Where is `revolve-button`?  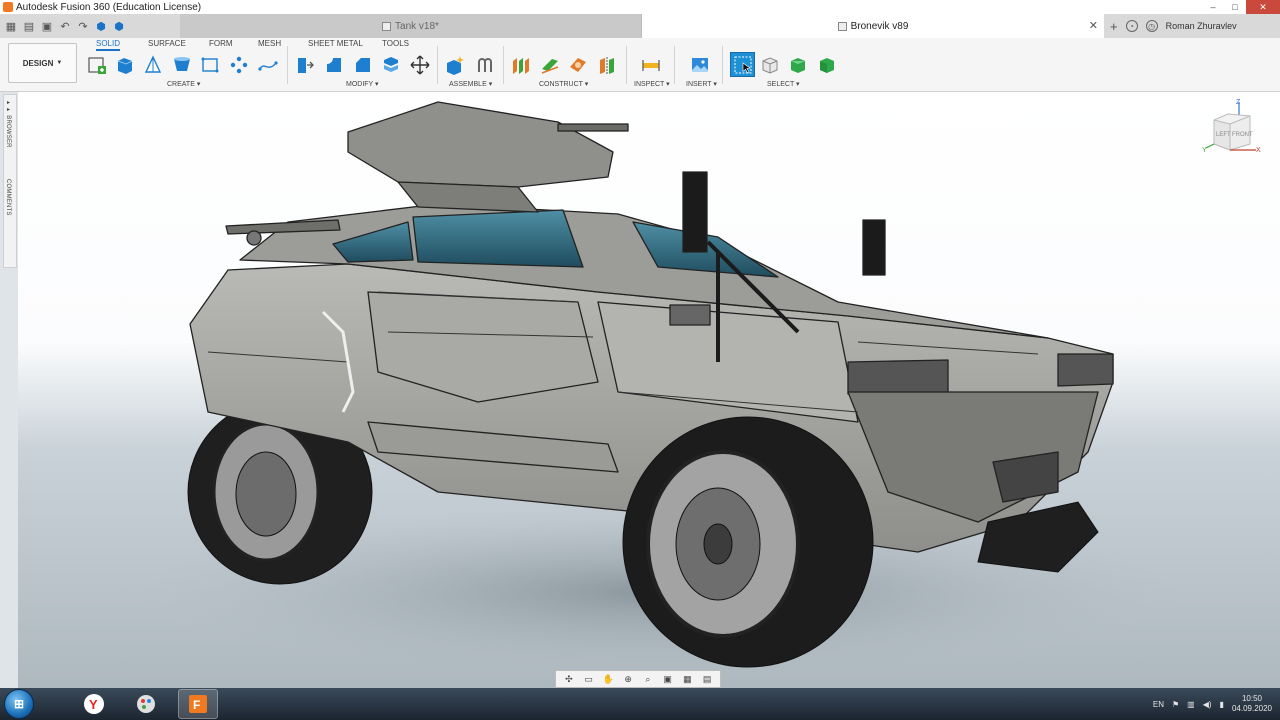
revolve-button is located at coordinates (153, 65).